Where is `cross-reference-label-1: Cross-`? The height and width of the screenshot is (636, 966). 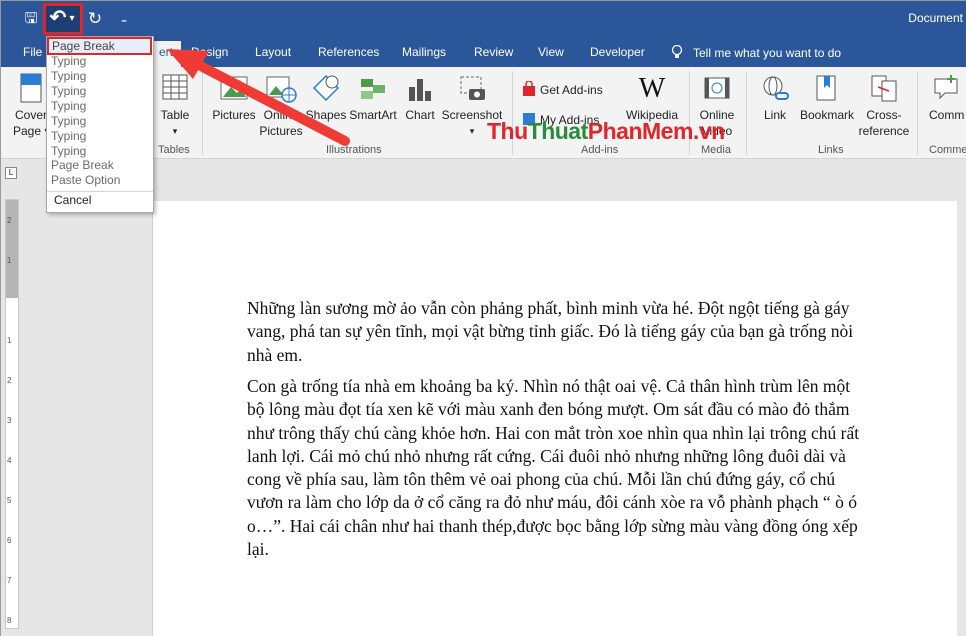
cross-reference-label-1: Cross- is located at coordinates (884, 115).